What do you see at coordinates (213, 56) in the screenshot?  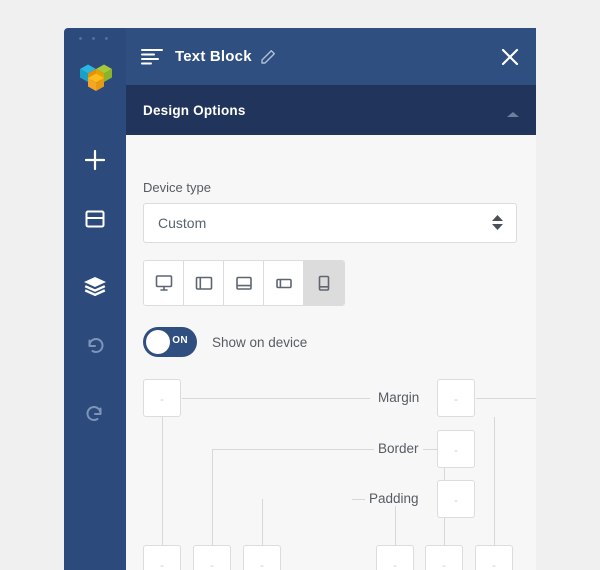 I see `panel-title: Text Block` at bounding box center [213, 56].